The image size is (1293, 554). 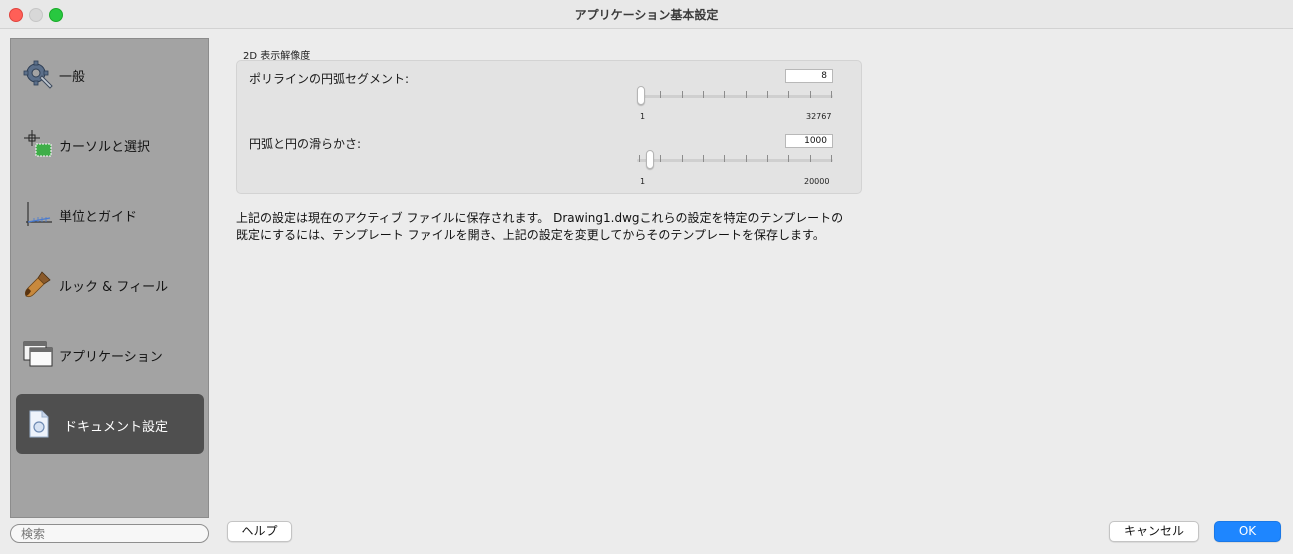 I want to click on title-bar: アプリケーション基本設定, so click(x=646, y=14).